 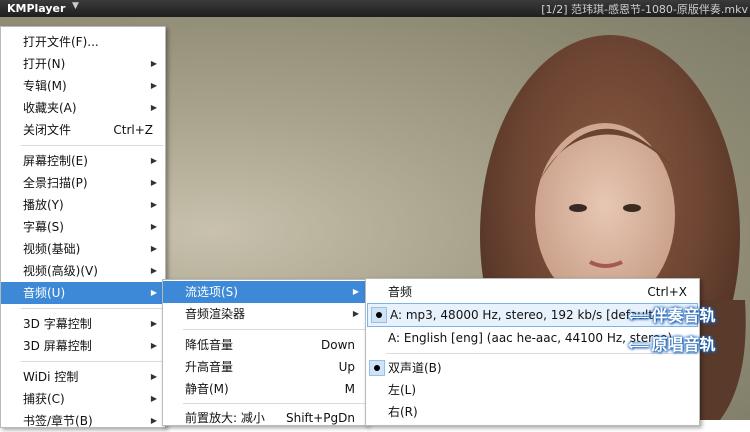 I want to click on menu-item-subtitles: 字幕(S) ▶, so click(x=83, y=227).